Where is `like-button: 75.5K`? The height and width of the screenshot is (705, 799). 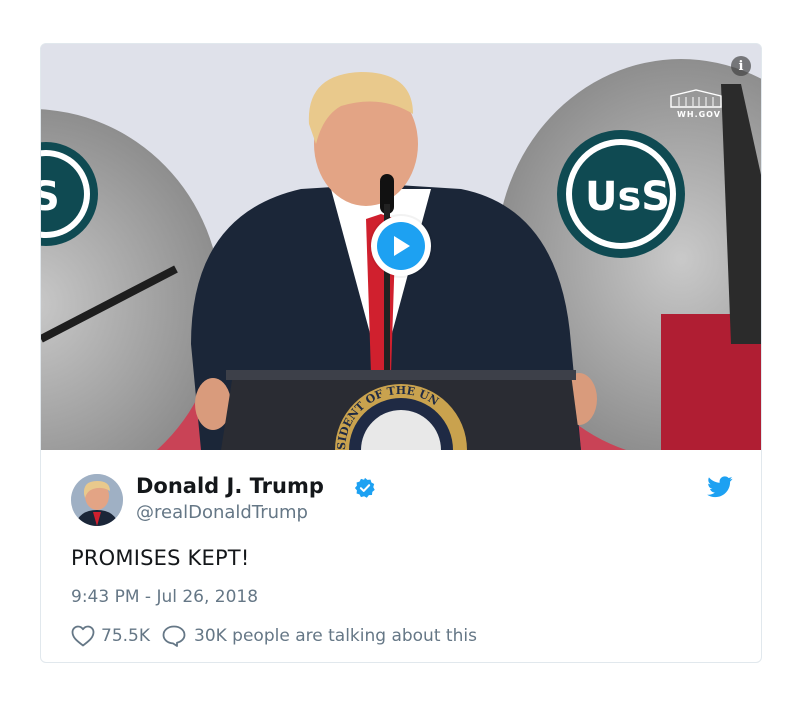
like-button: 75.5K is located at coordinates (110, 636).